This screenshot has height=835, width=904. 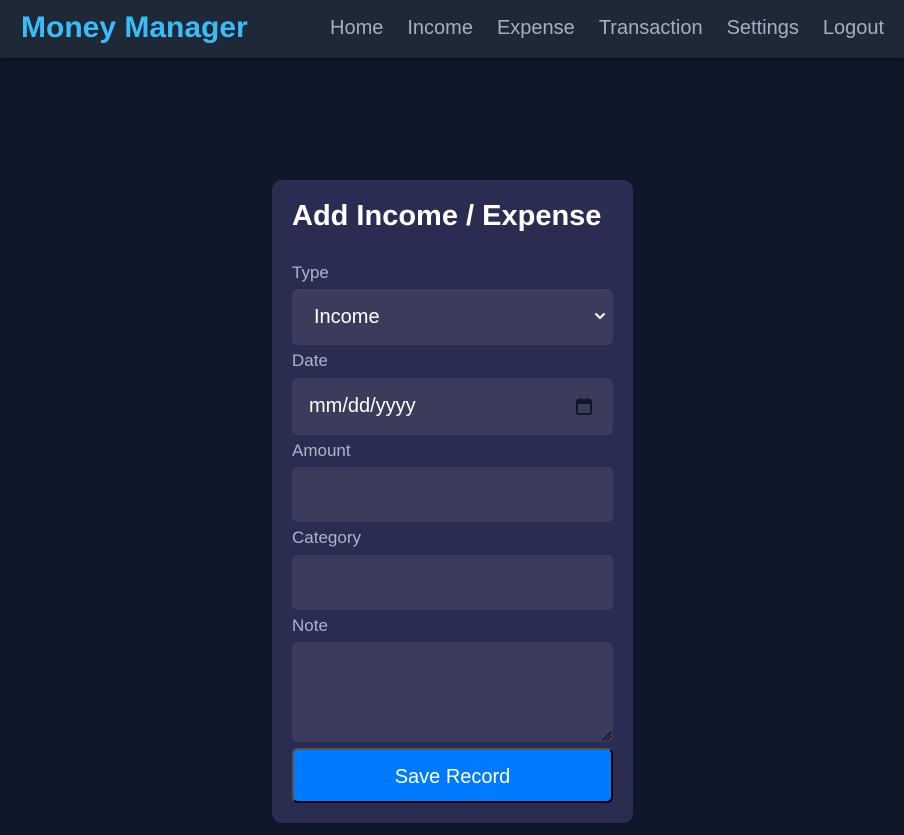 I want to click on nav-home-link: Home, so click(x=356, y=28).